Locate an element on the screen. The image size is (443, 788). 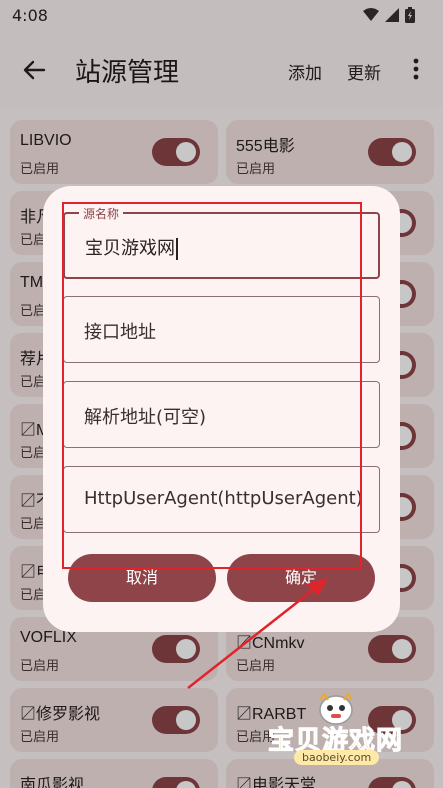
confirm-button: 确定 is located at coordinates (301, 578).